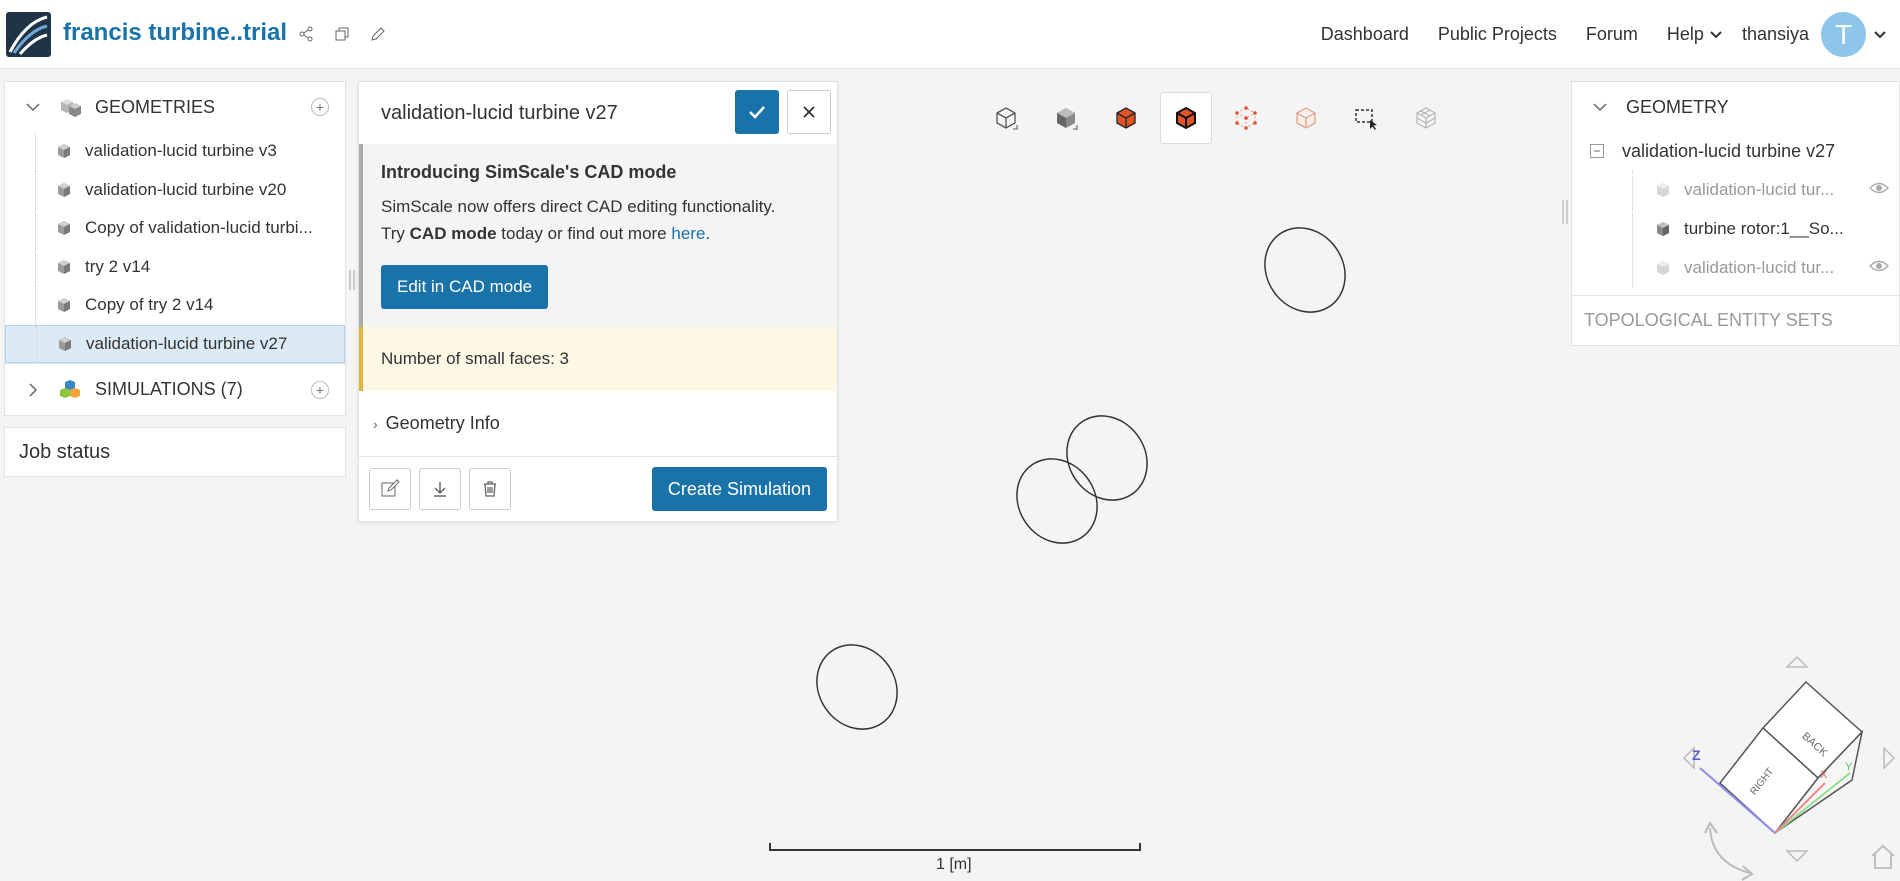 This screenshot has width=1900, height=881. I want to click on collapse-icon: −, so click(1597, 151).